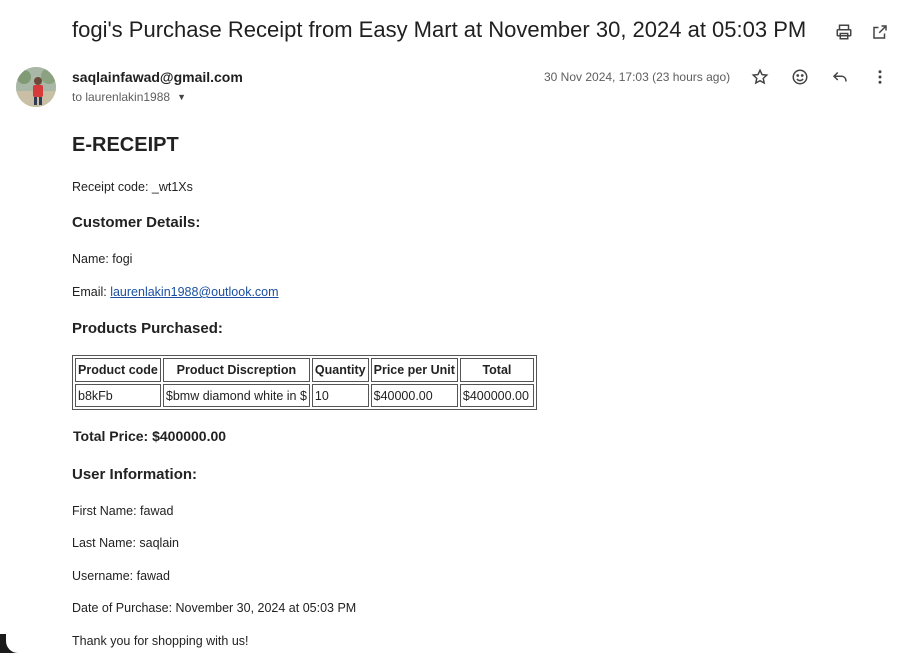  Describe the element at coordinates (121, 97) in the screenshot. I see `recipient-label: to laurenlakin1988` at that location.